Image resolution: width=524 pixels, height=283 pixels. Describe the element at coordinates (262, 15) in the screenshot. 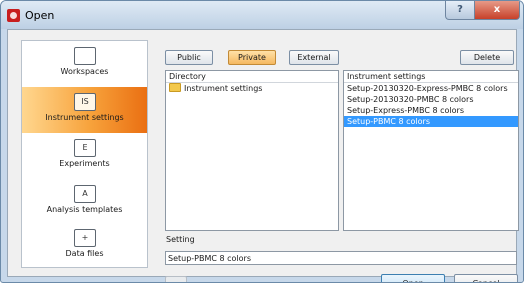

I see `title-bar: Open ? x` at that location.